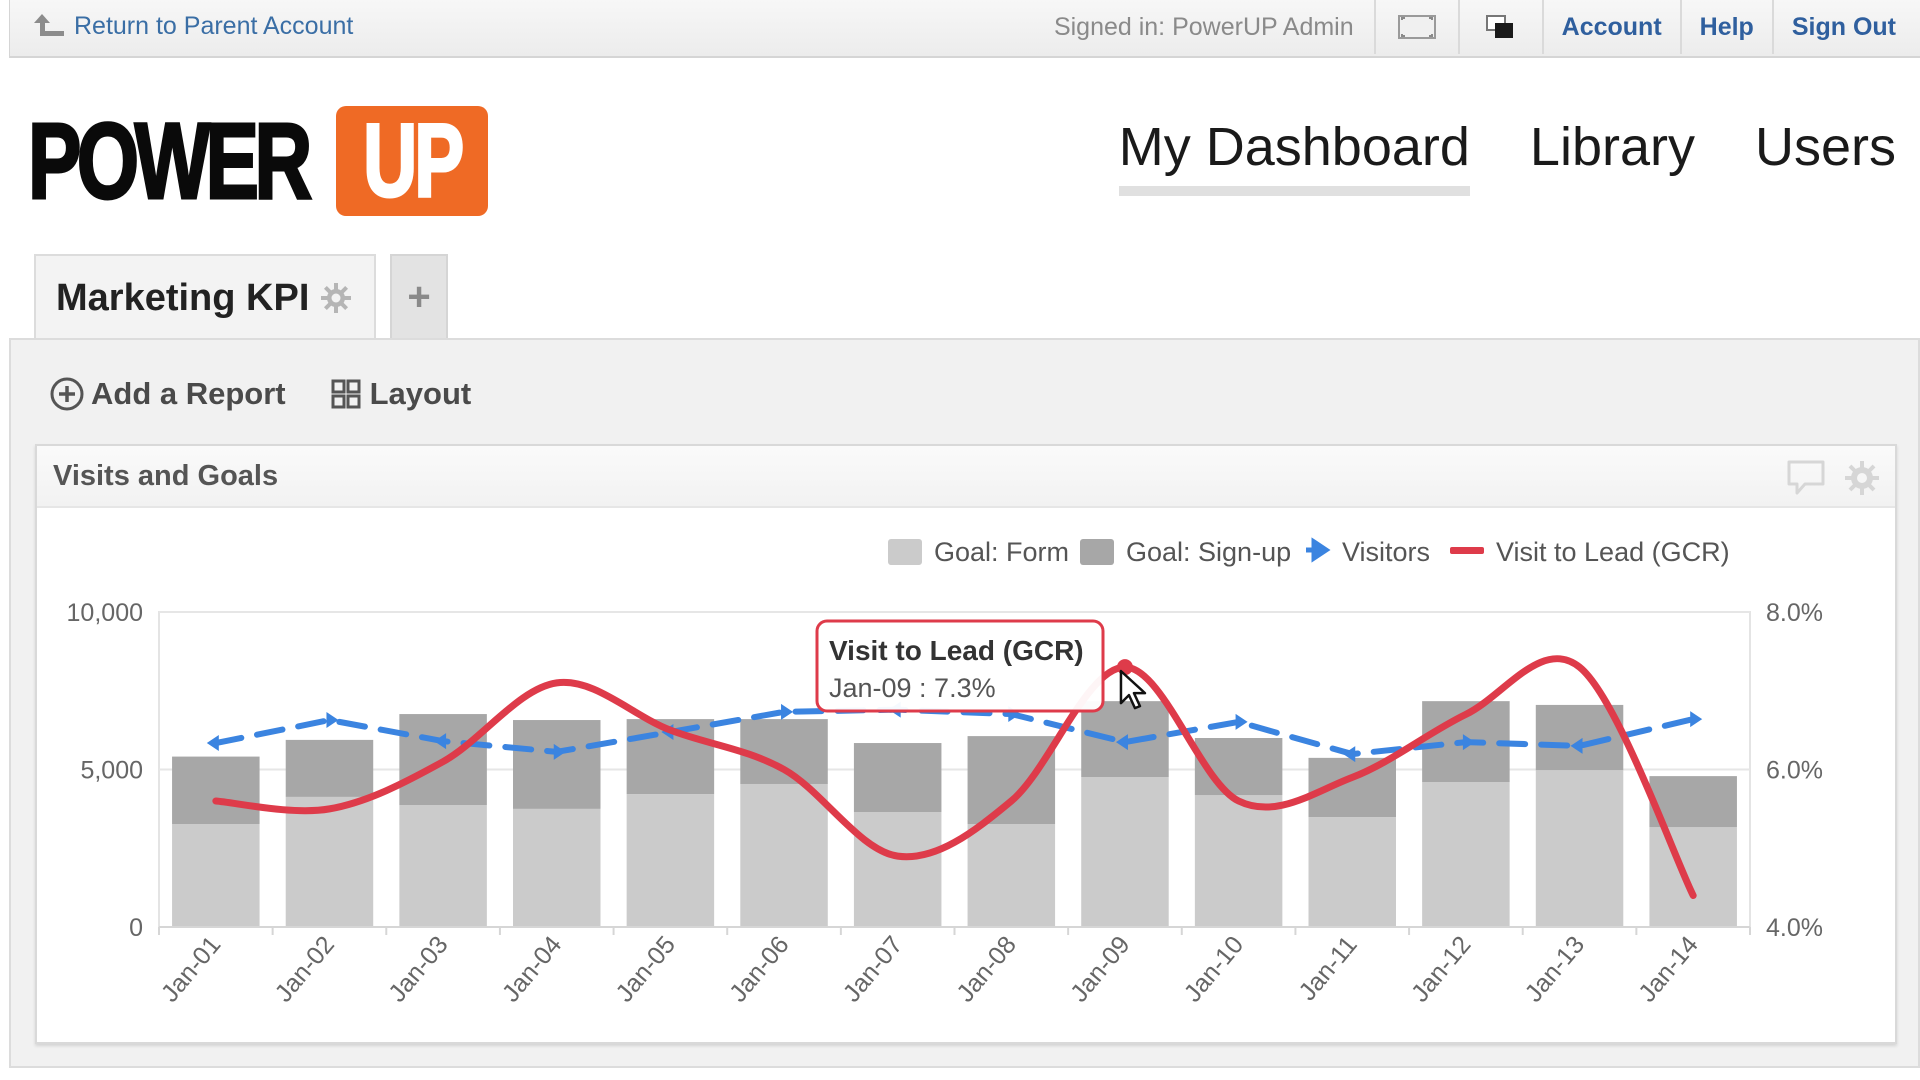  What do you see at coordinates (1794, 613) in the screenshot?
I see `right-axis-tick-label: 8.0%` at bounding box center [1794, 613].